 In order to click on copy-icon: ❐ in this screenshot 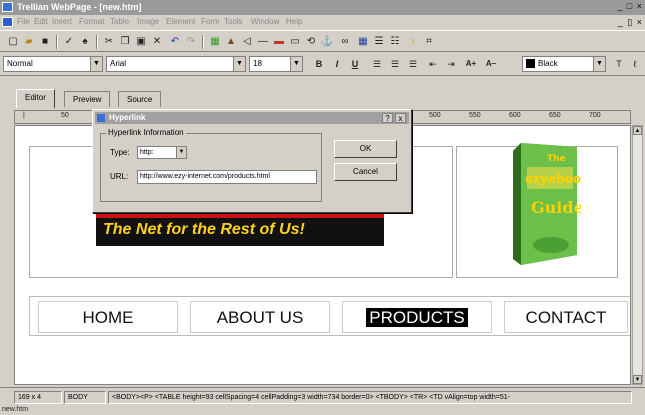, I will do `click(125, 42)`.